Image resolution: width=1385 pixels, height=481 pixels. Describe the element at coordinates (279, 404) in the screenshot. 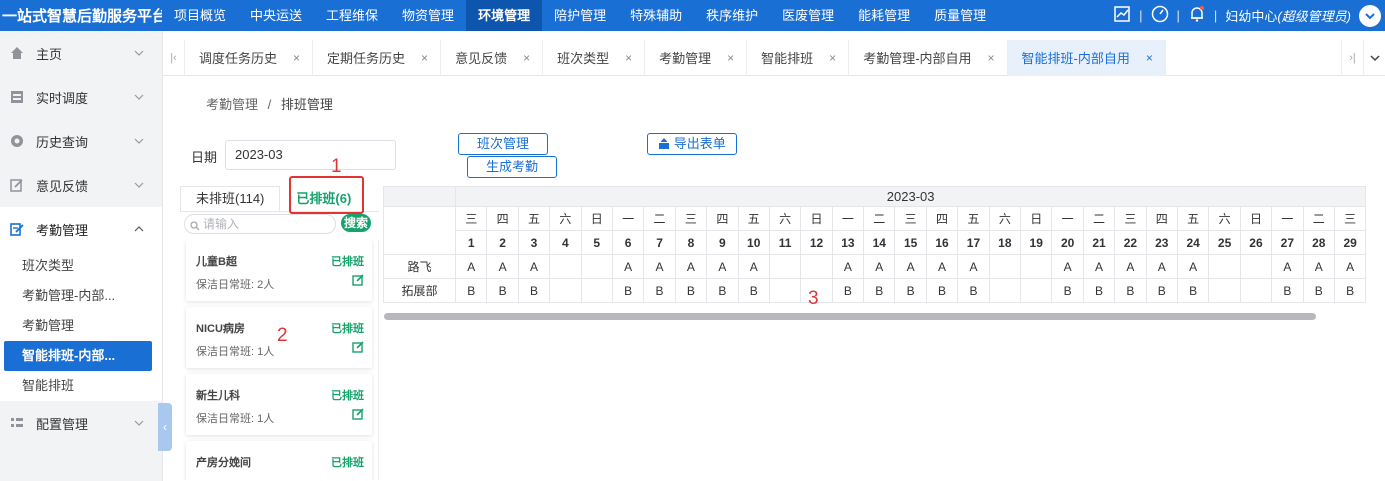

I see `department-card: 新生儿科 已排班 保洁日常班: 1人` at that location.